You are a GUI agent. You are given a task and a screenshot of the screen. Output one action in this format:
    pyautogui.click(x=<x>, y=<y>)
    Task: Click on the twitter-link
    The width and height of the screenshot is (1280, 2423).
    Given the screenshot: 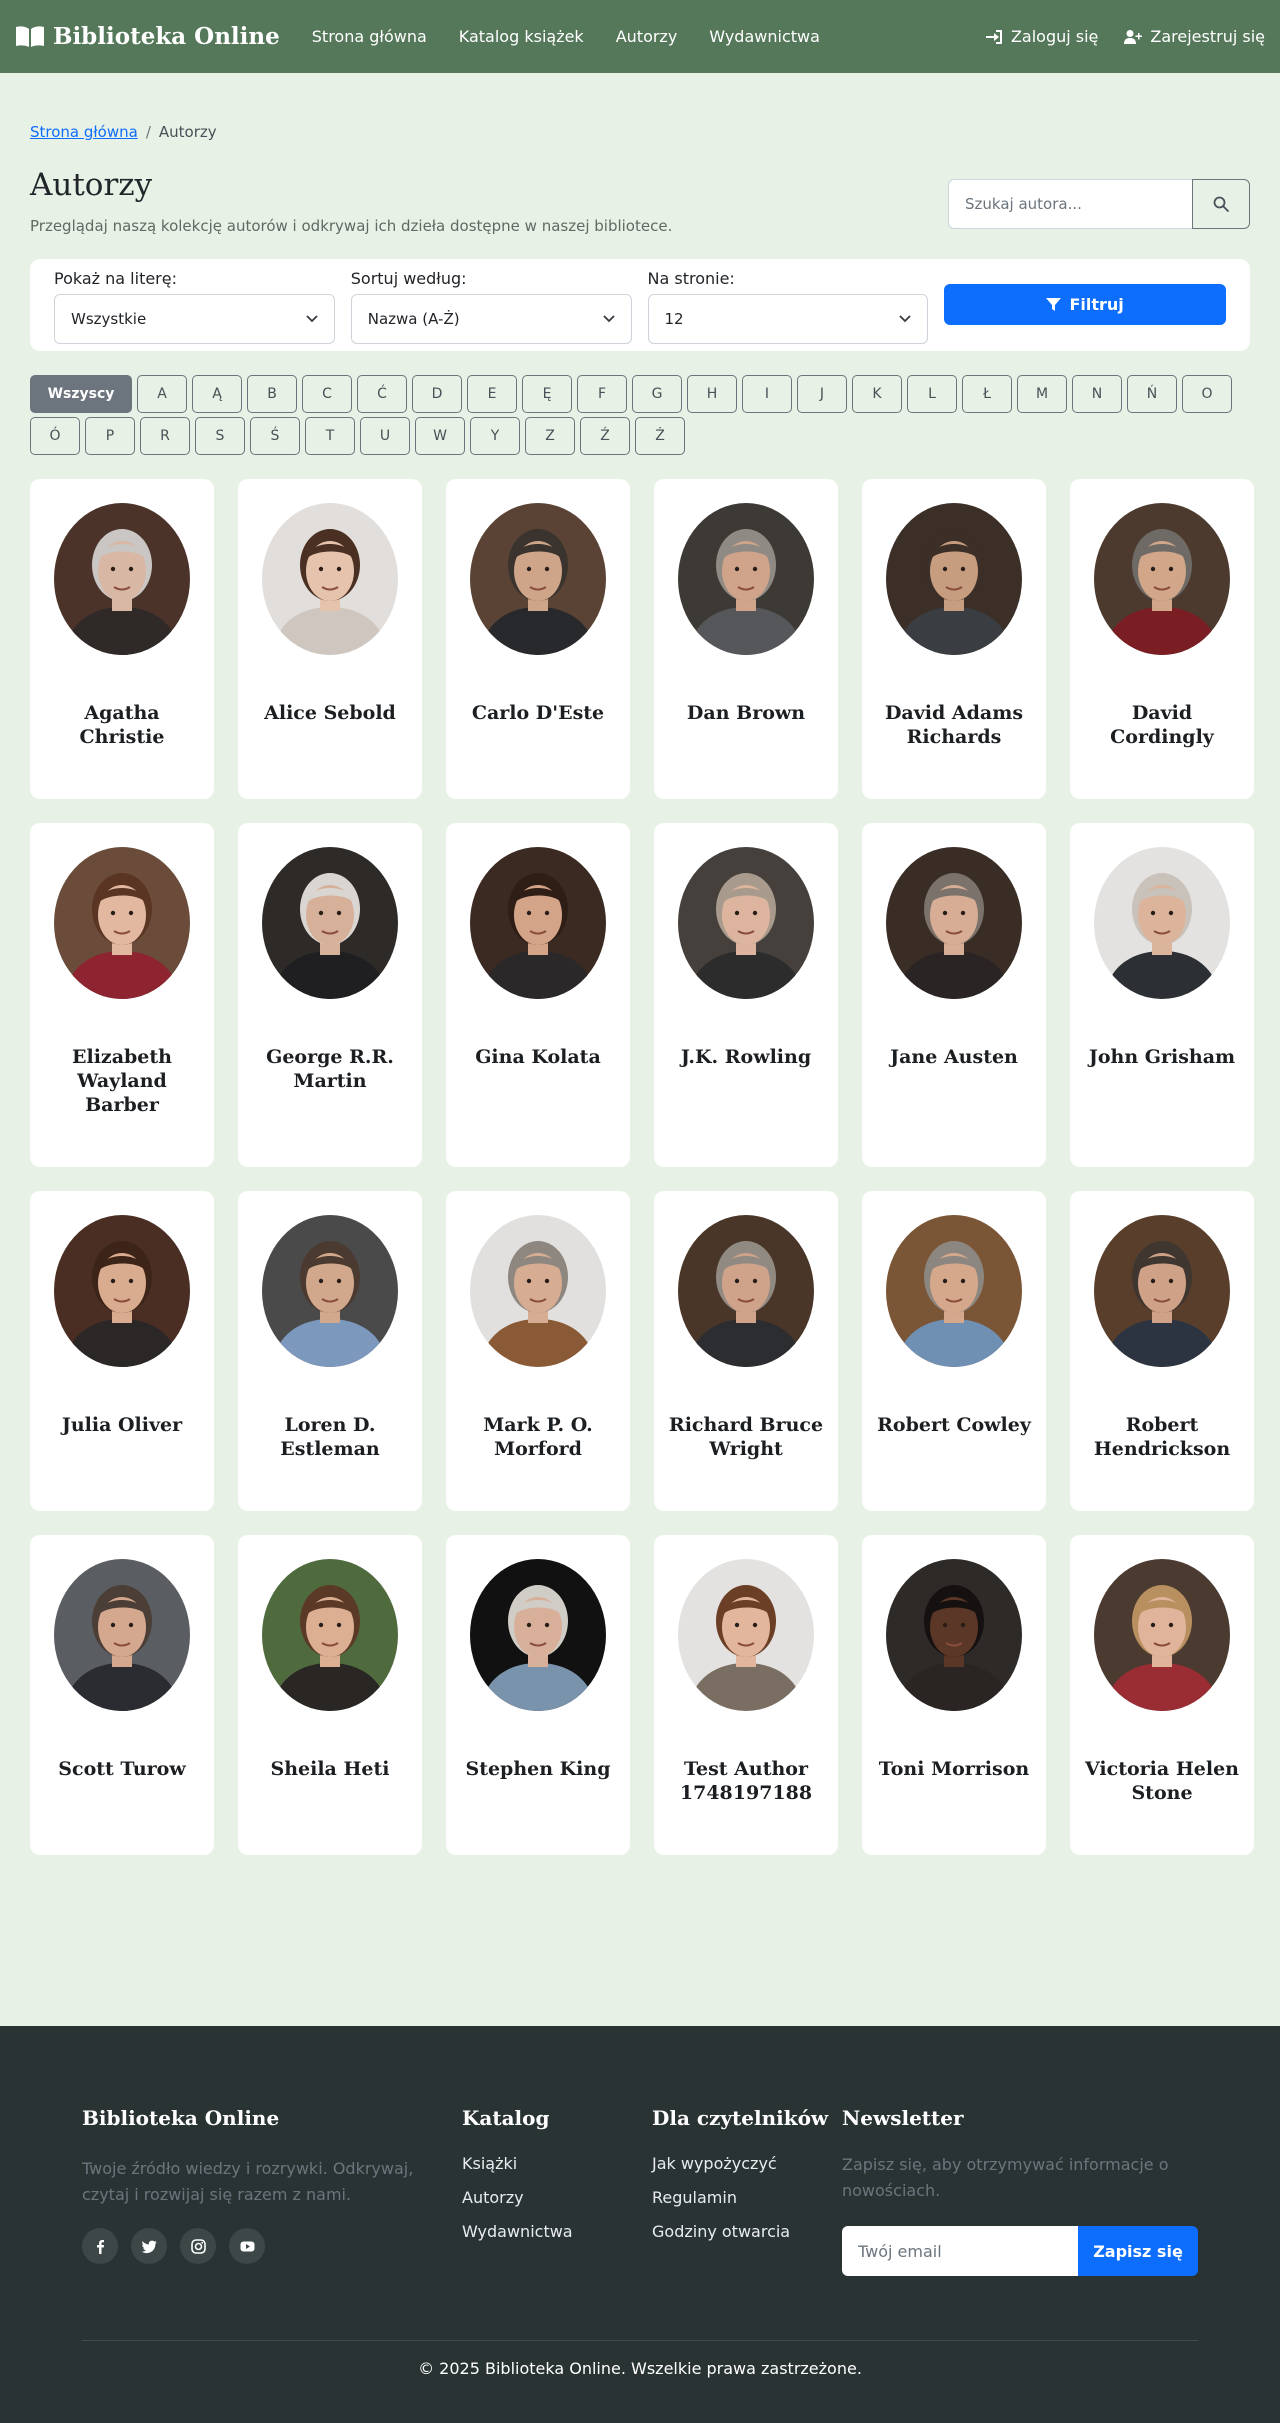 What is the action you would take?
    pyautogui.click(x=149, y=2246)
    